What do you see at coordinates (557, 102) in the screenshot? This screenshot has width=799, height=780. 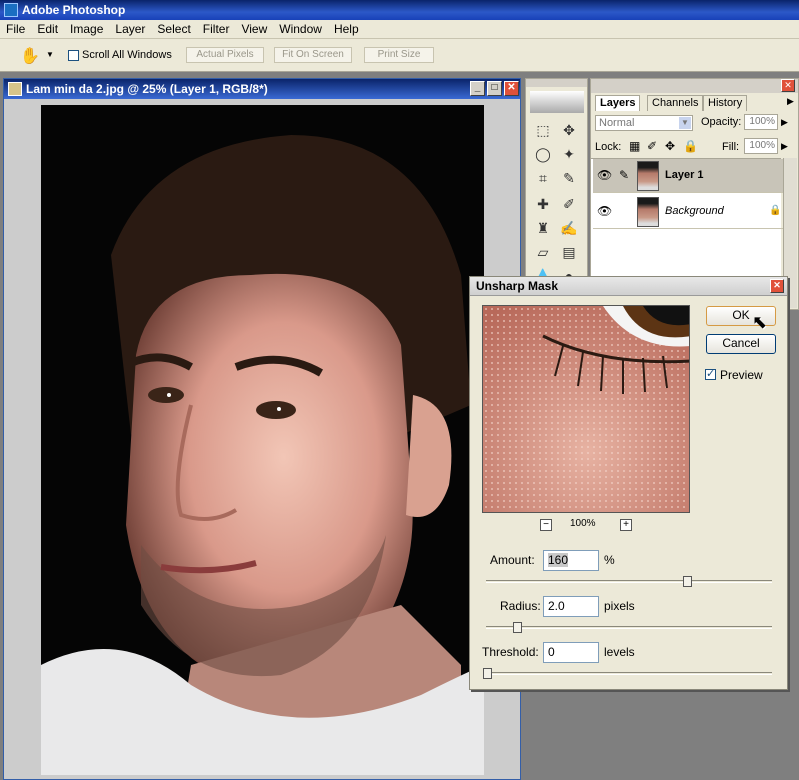 I see `feather-logo-icon` at bounding box center [557, 102].